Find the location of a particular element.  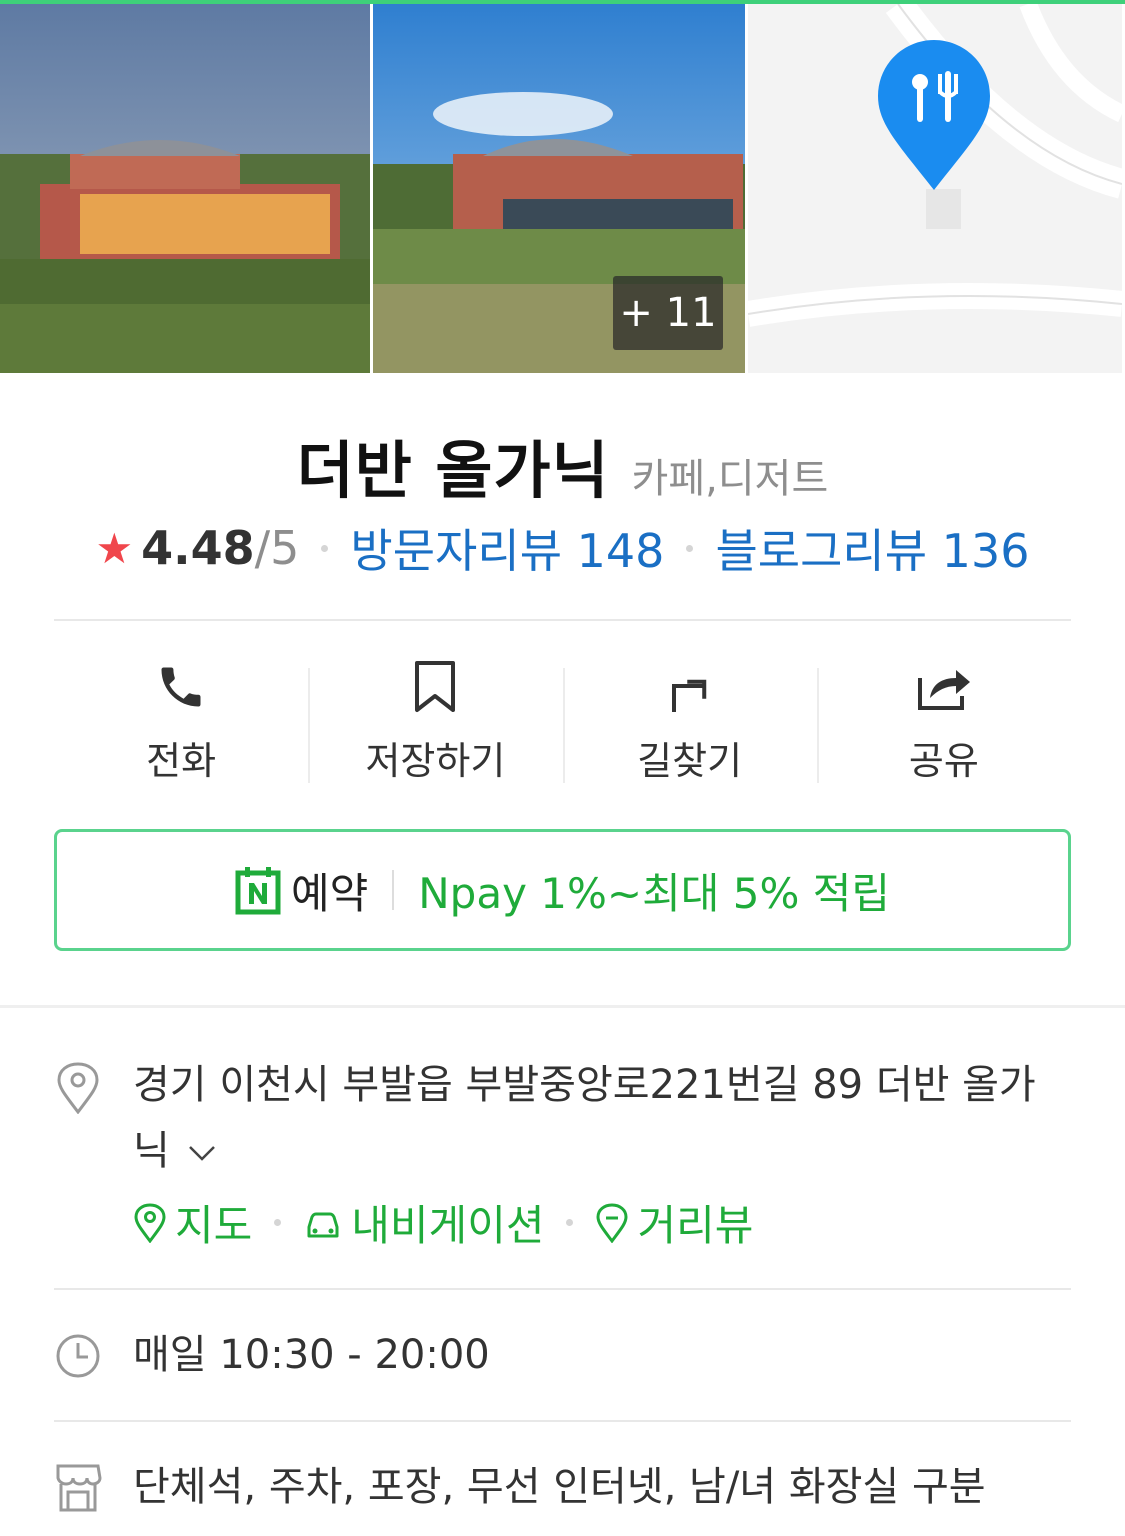

directions-button: 길찾기 is located at coordinates (689, 722).